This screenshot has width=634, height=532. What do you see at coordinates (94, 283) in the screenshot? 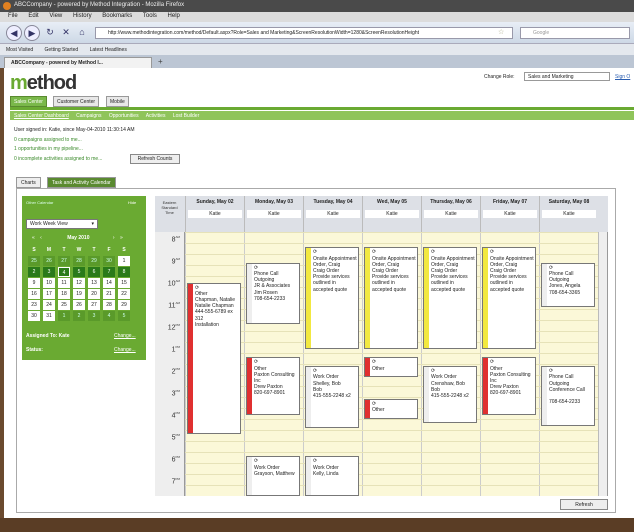
I see `mini-calendar-day: 13` at bounding box center [94, 283].